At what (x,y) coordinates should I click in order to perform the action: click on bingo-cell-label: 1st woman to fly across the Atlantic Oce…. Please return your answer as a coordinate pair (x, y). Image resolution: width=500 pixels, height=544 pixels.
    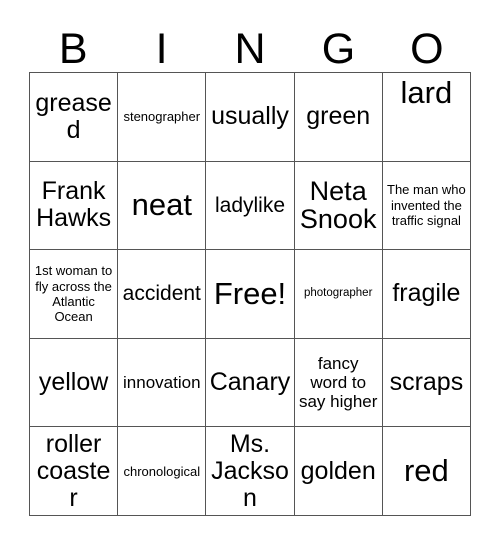
    Looking at the image, I should click on (73, 294).